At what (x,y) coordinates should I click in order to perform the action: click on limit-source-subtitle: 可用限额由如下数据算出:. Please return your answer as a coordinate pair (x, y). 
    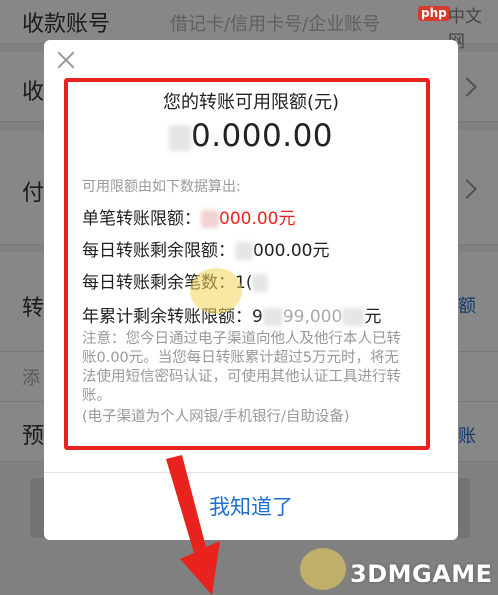
    Looking at the image, I should click on (161, 187).